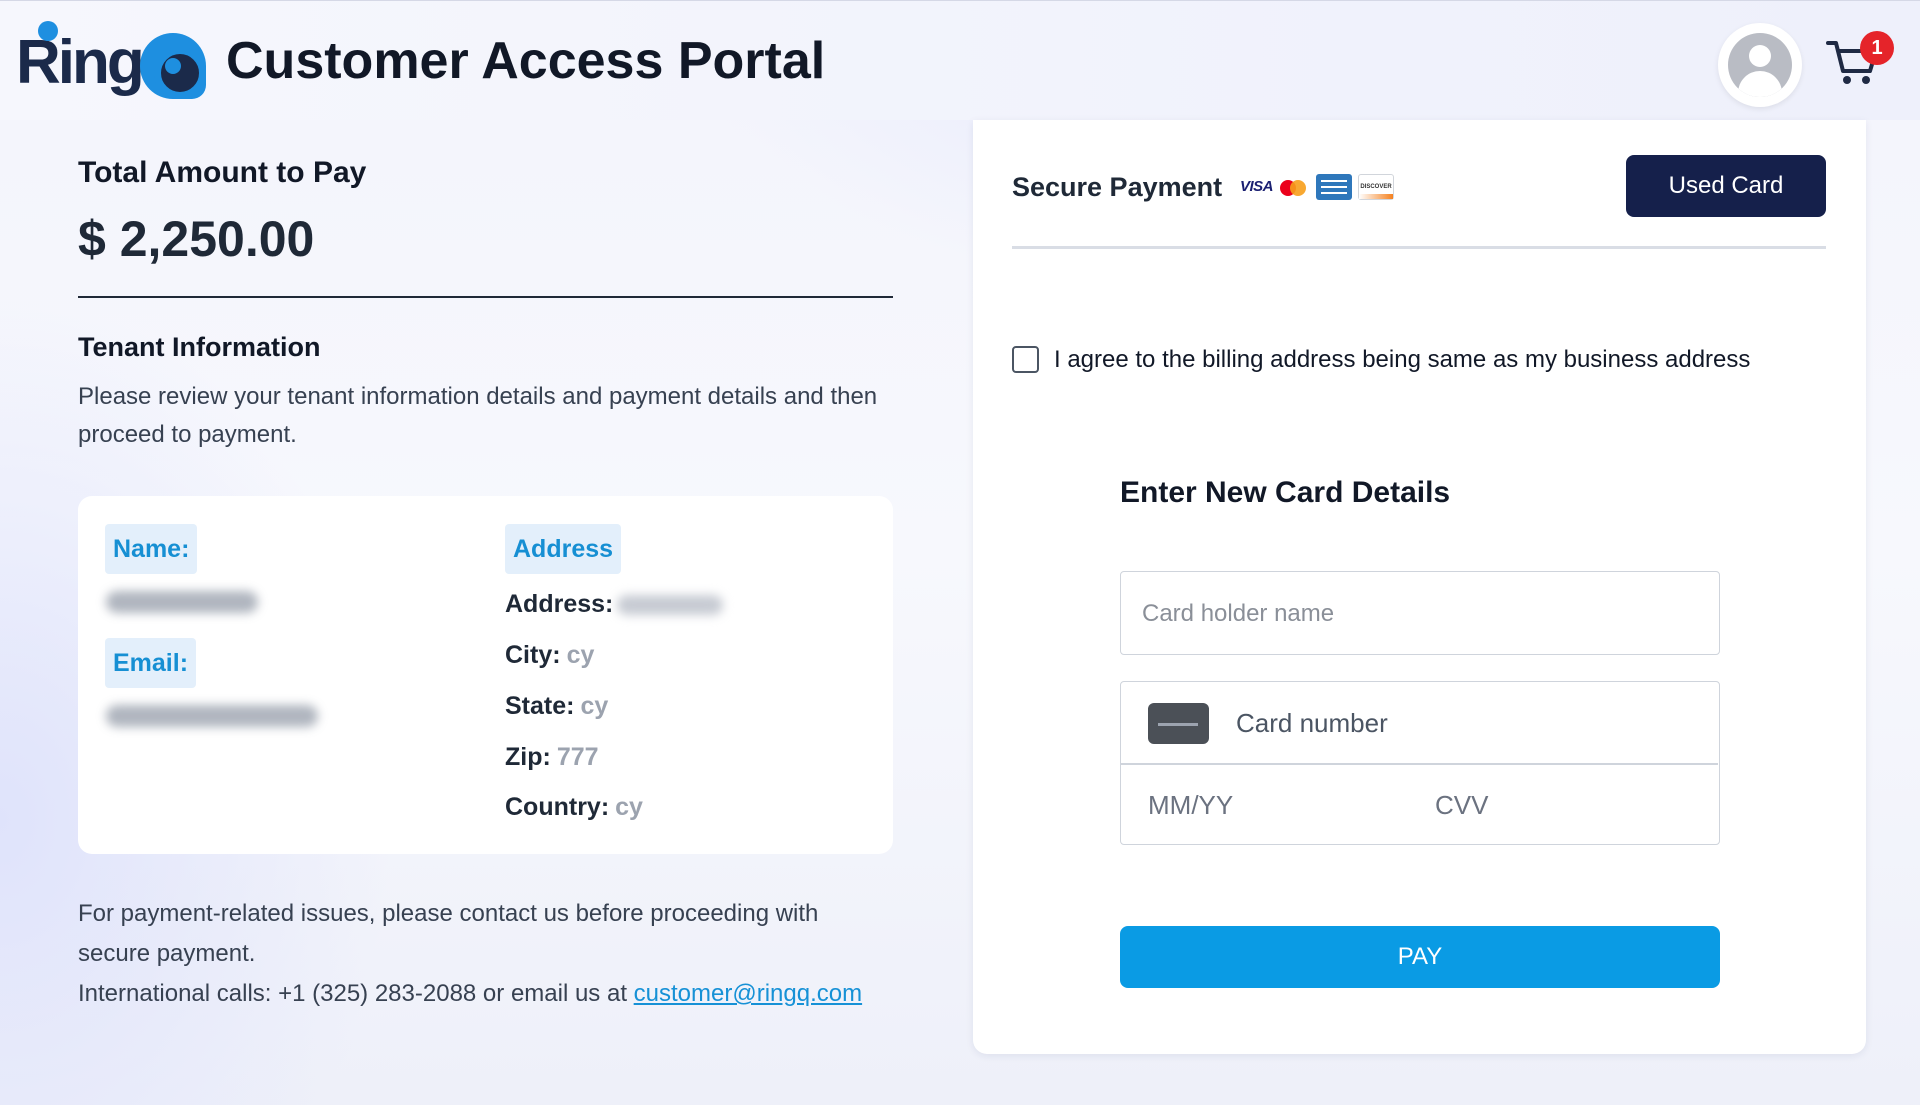  What do you see at coordinates (1178, 723) in the screenshot?
I see `credit-card-icon` at bounding box center [1178, 723].